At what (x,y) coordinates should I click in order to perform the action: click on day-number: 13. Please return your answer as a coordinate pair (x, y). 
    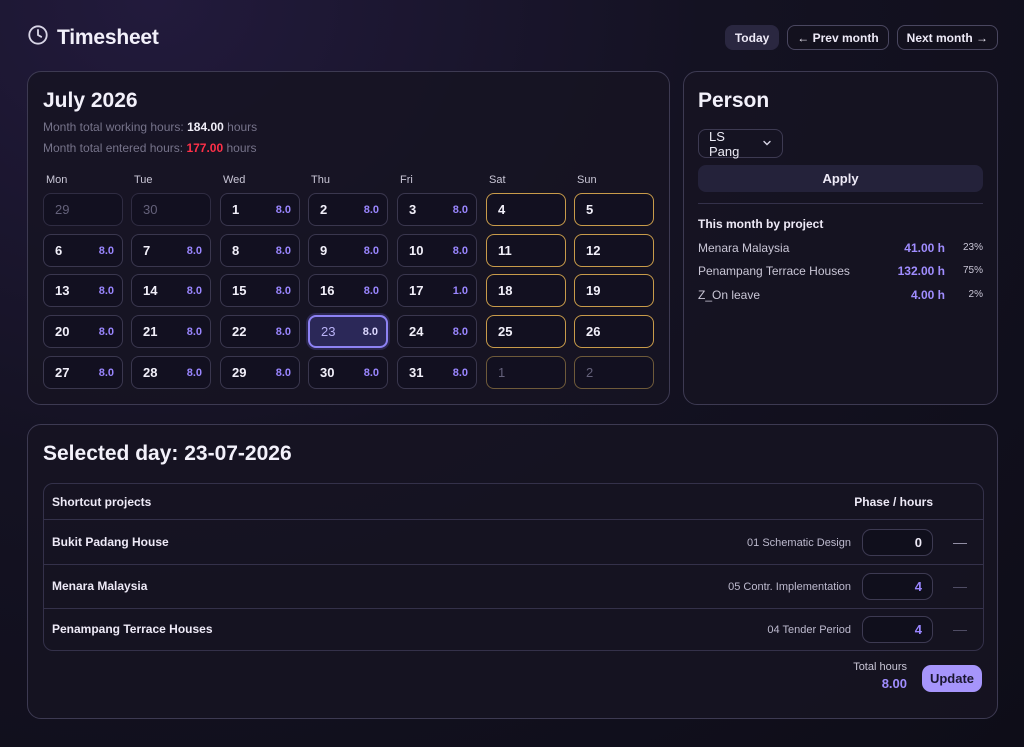
    Looking at the image, I should click on (62, 290).